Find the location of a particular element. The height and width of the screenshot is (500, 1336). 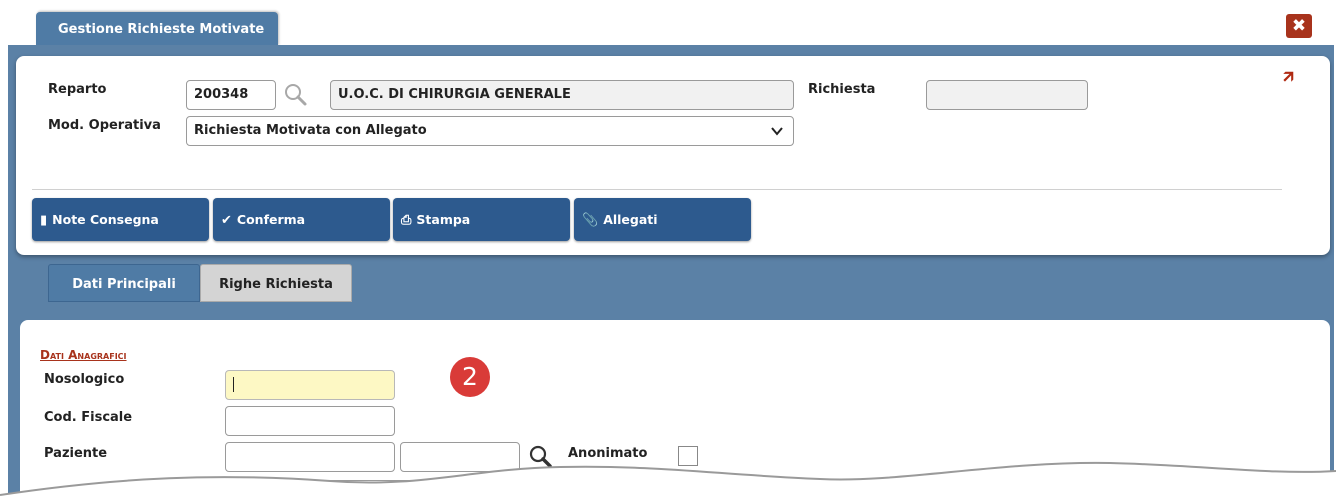

check-icon: ✔ is located at coordinates (226, 220).